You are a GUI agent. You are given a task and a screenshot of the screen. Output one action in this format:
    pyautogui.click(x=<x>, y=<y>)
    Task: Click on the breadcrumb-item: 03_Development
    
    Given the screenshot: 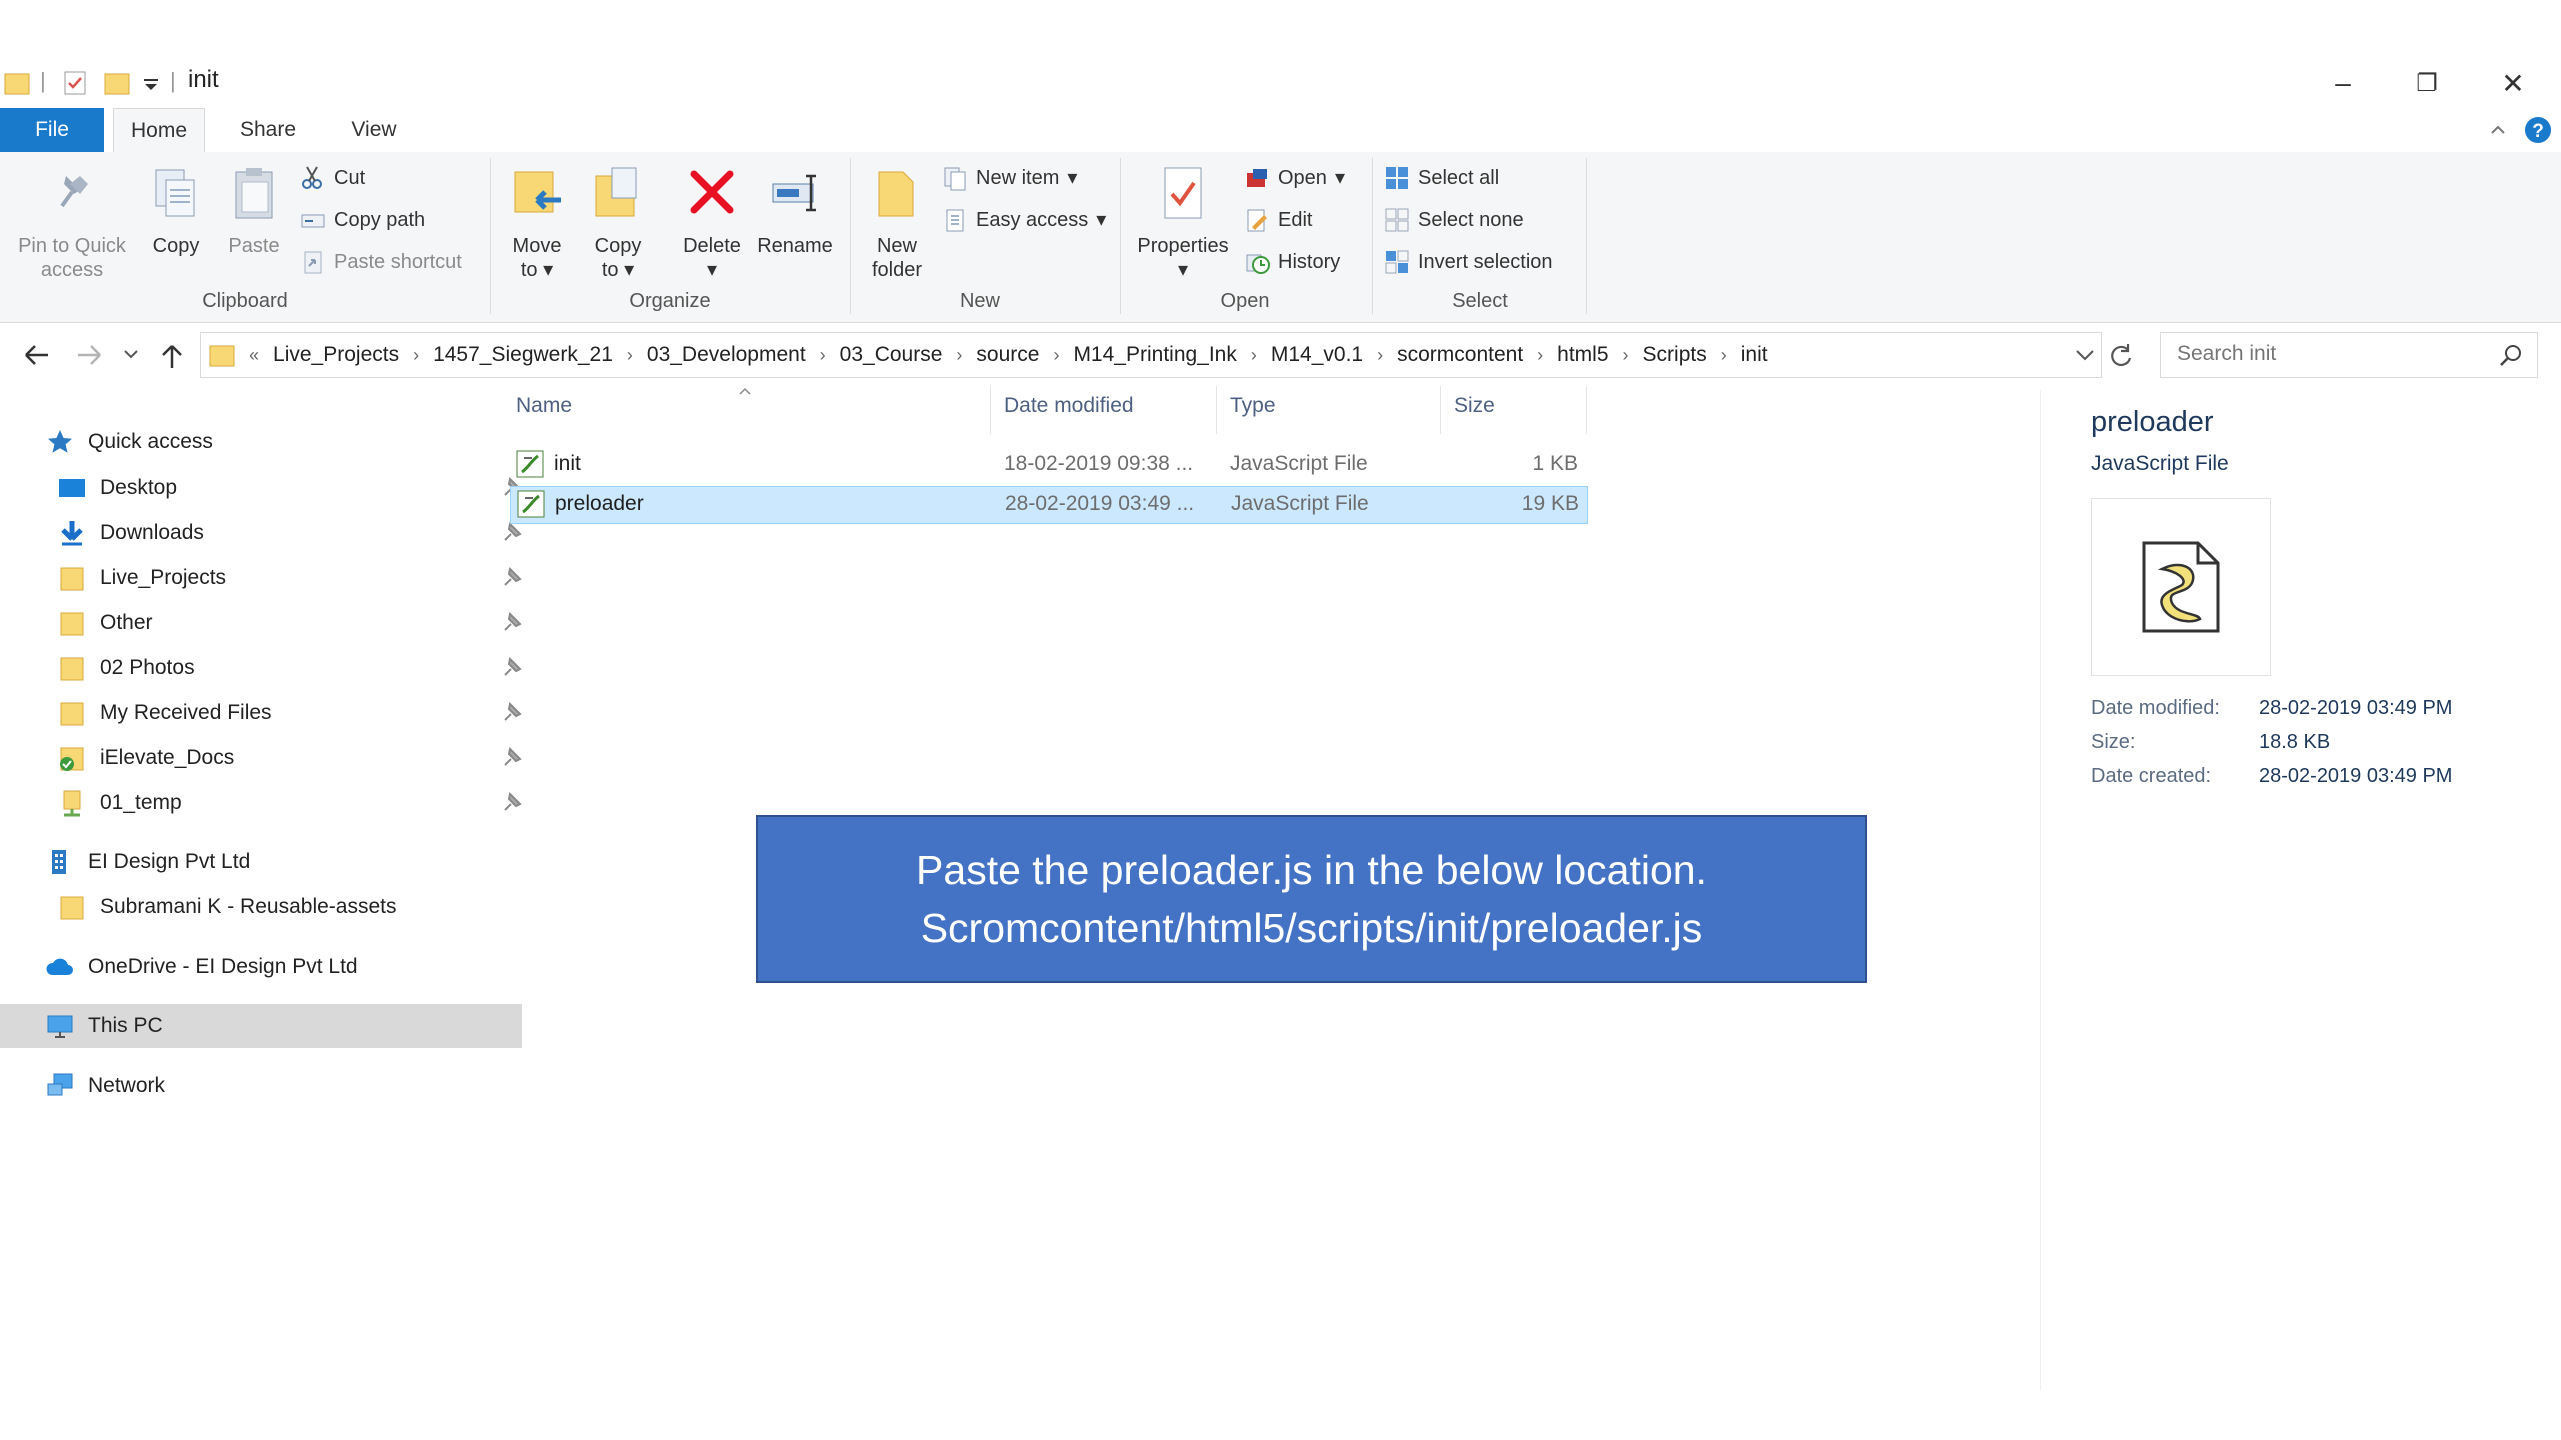 What is the action you would take?
    pyautogui.click(x=726, y=355)
    